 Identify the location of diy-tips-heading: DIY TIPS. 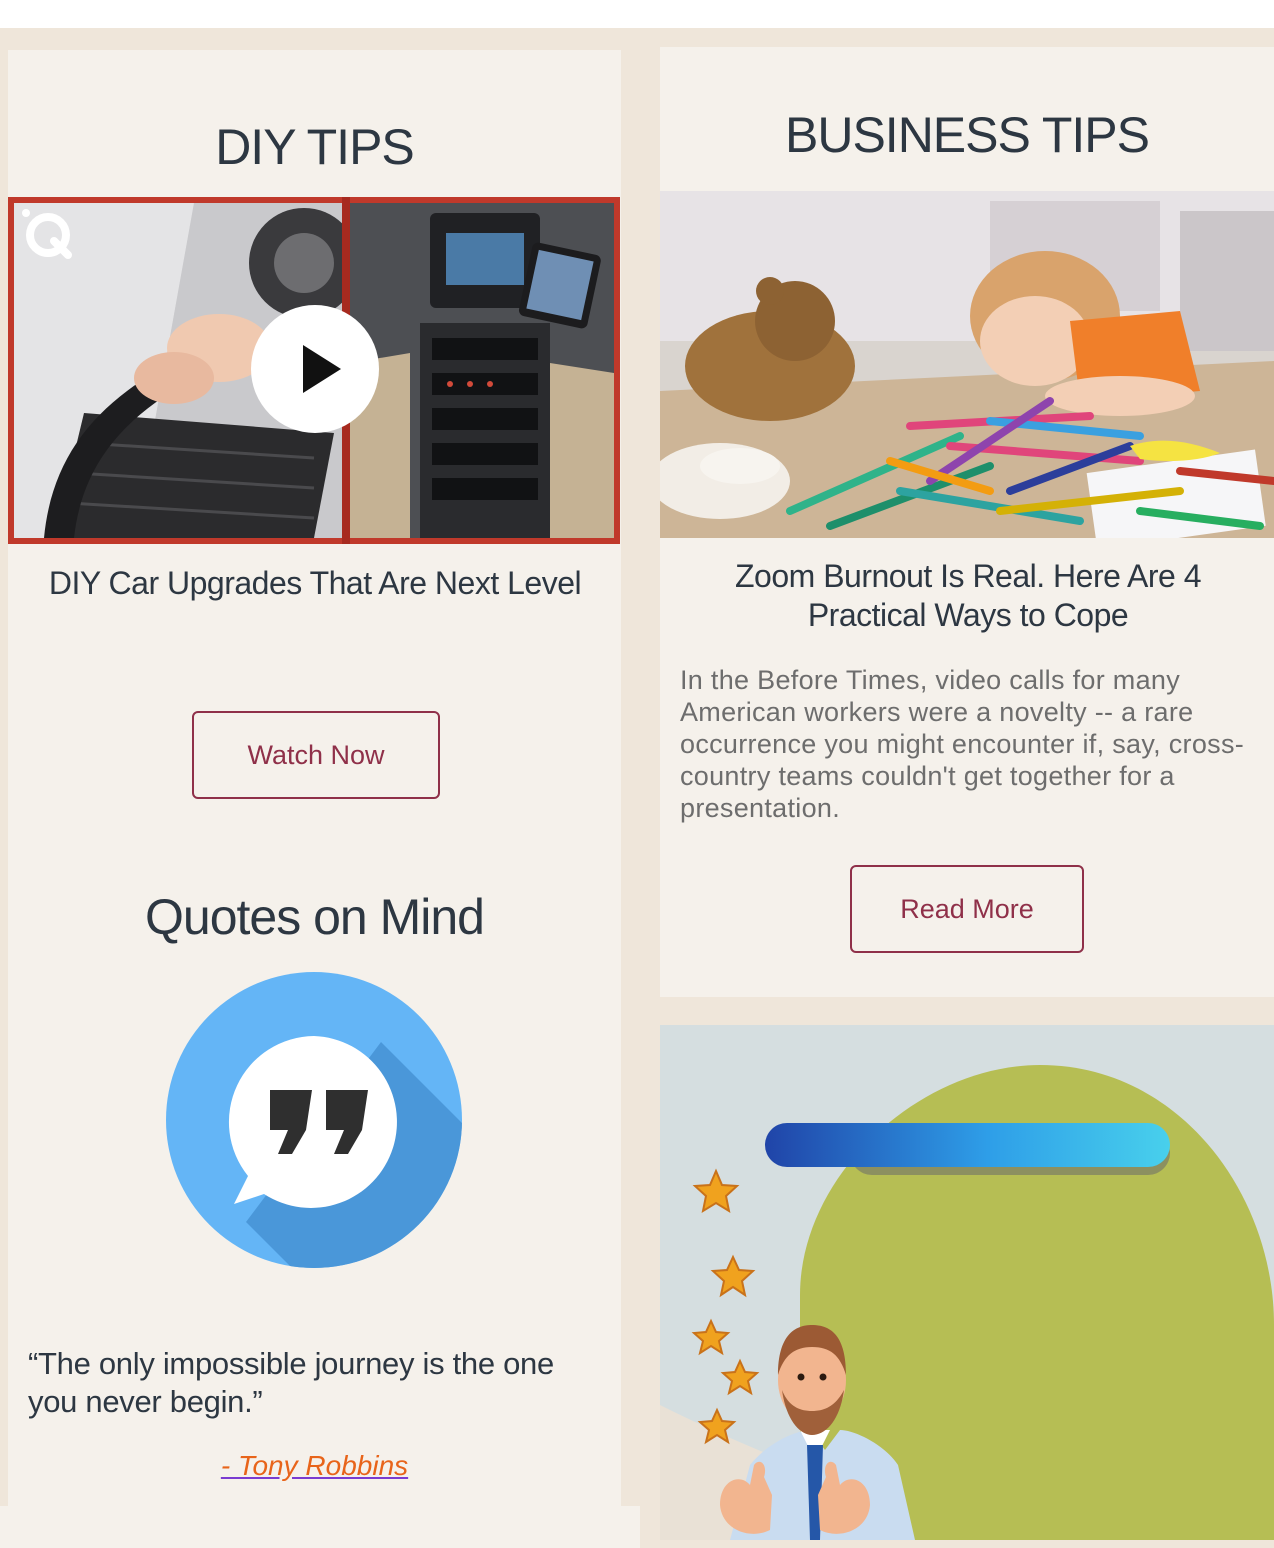
(315, 147).